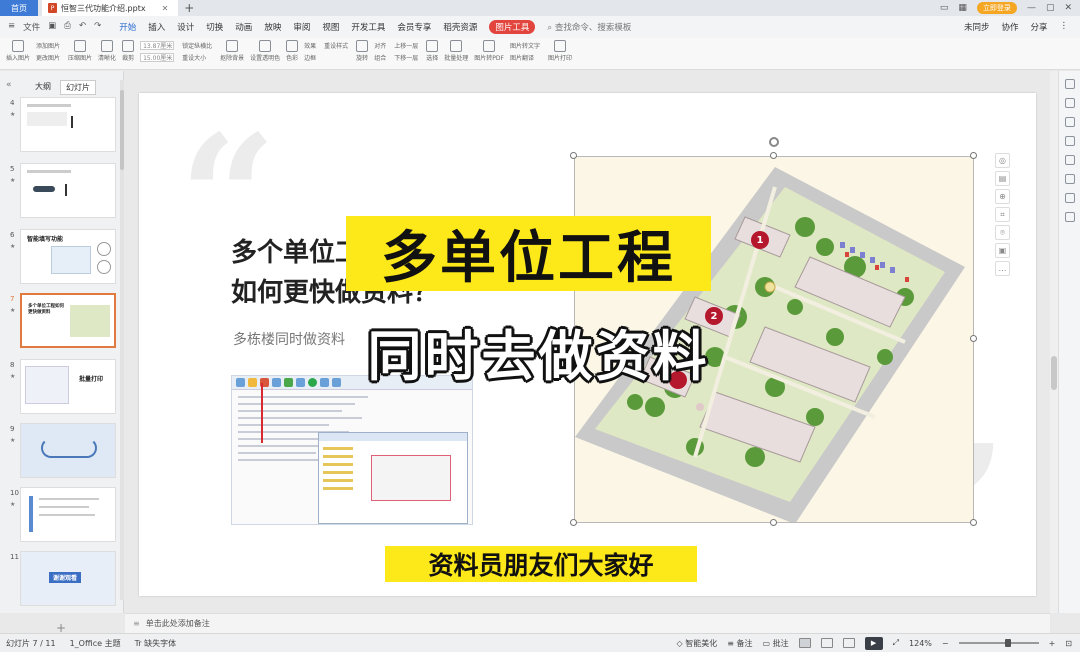 This screenshot has width=1080, height=652. What do you see at coordinates (156, 643) in the screenshot?
I see `missing-font-button: Tr 缺失字体` at bounding box center [156, 643].